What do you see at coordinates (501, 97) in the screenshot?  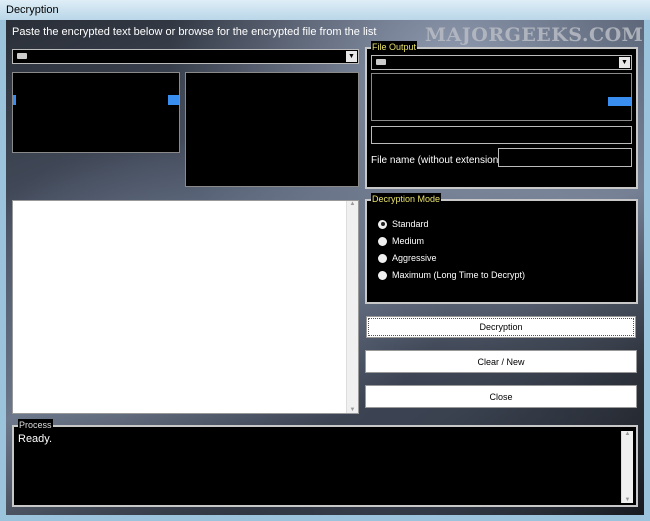 I see `output-folder-list` at bounding box center [501, 97].